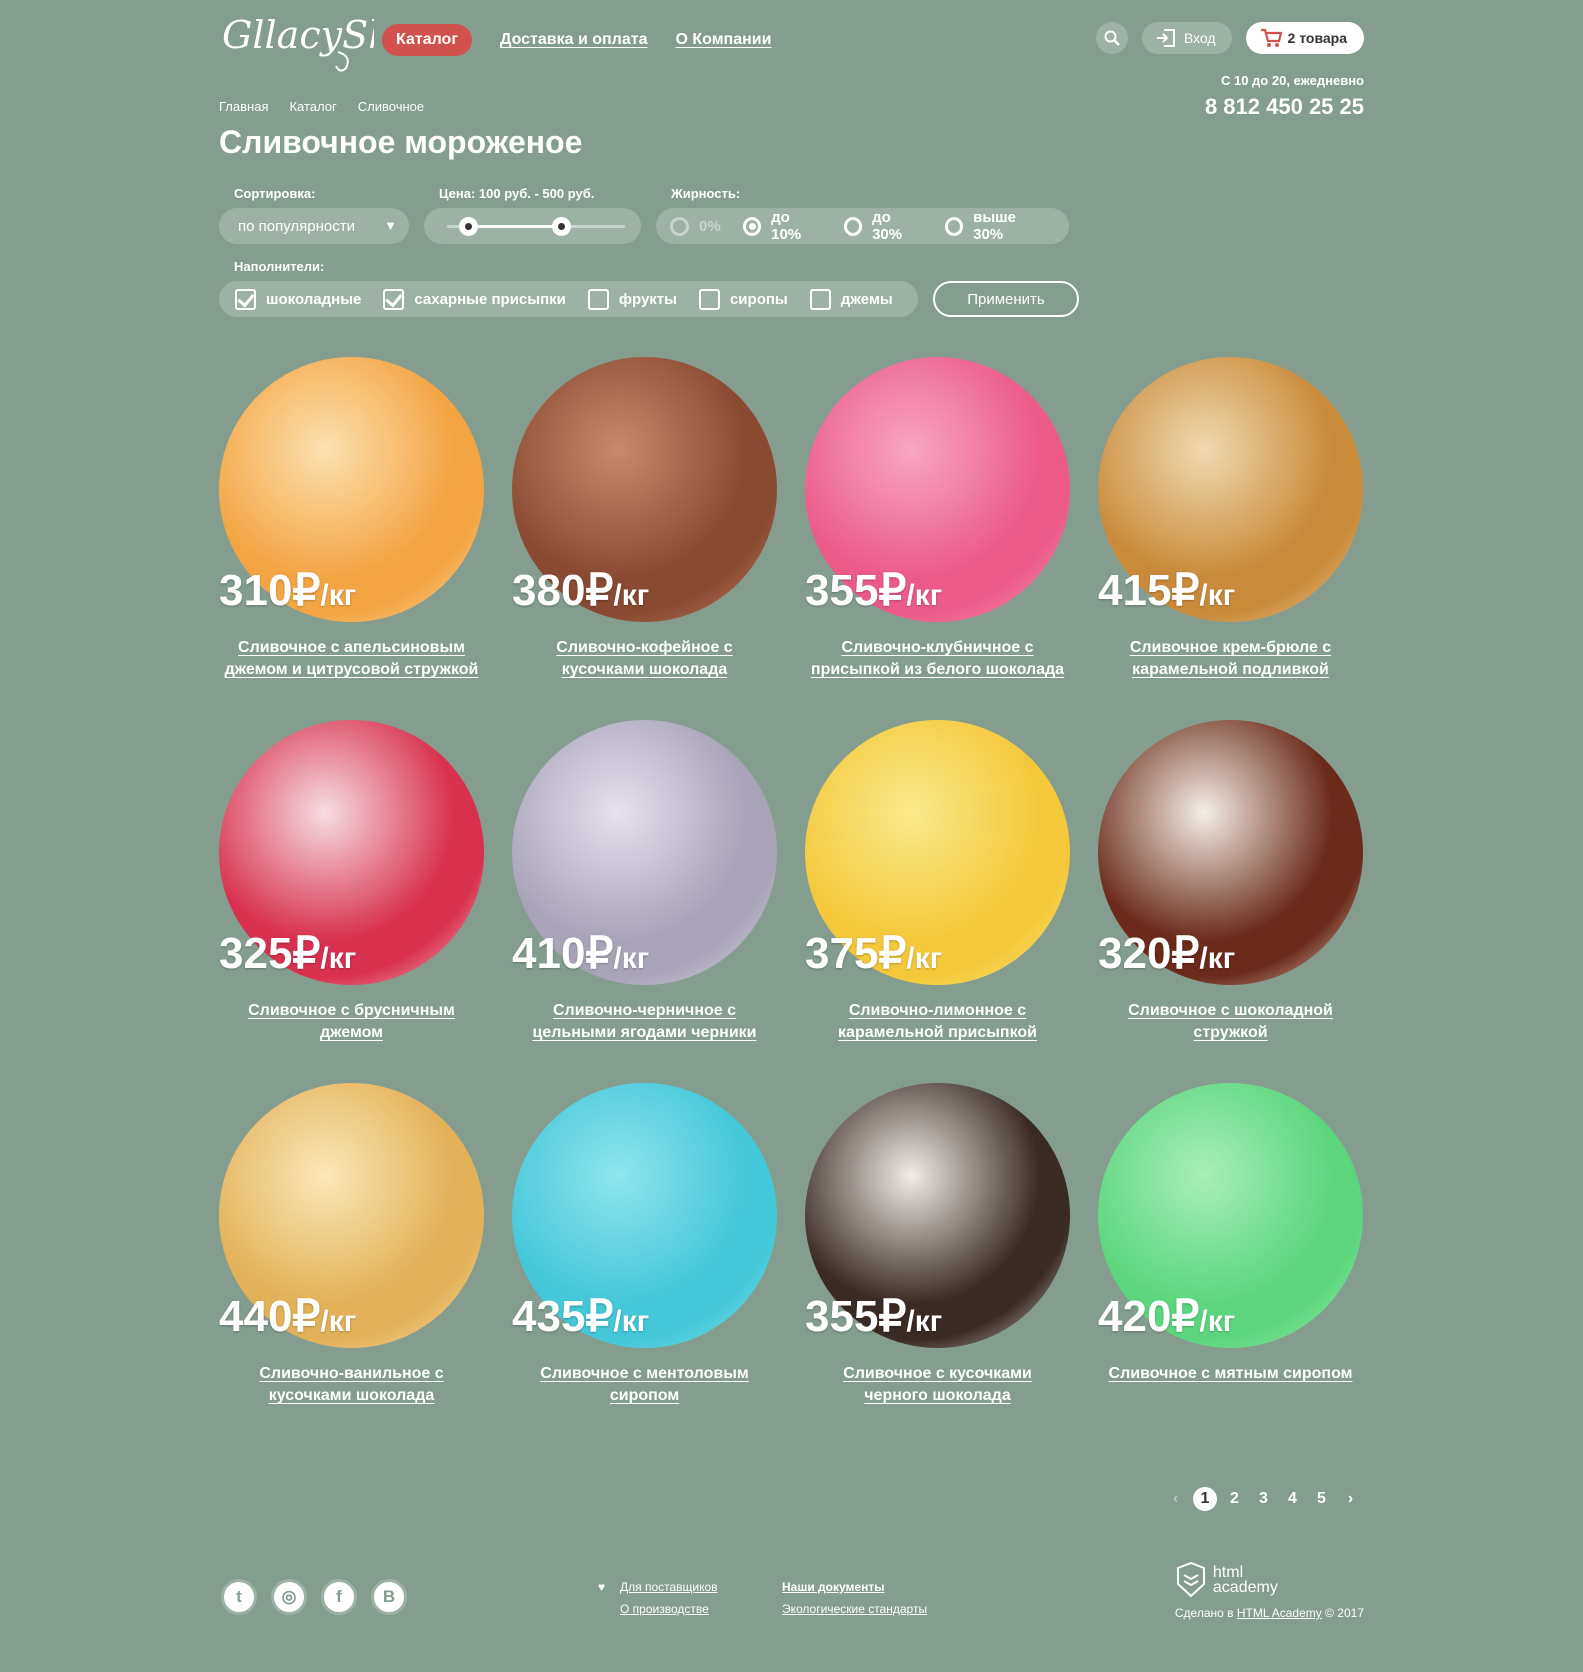  I want to click on fillings-label: Наполнители:, so click(279, 266).